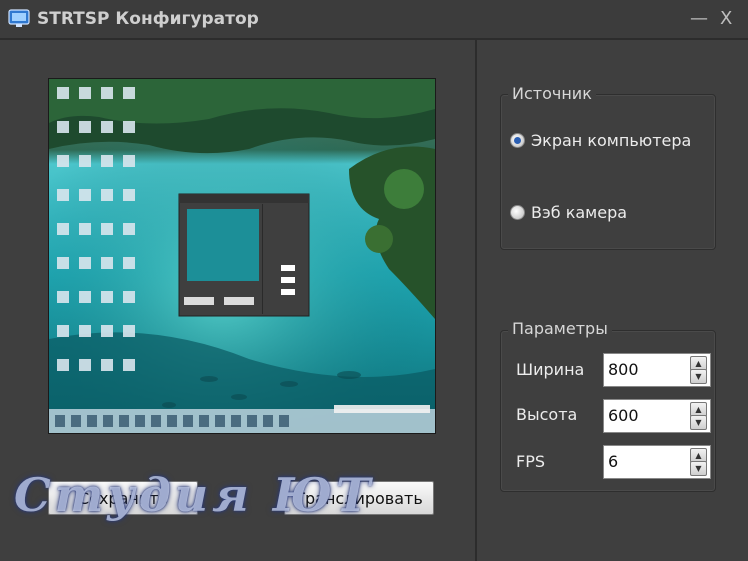 This screenshot has width=748, height=561. I want to click on params-legend: Параметры, so click(560, 328).